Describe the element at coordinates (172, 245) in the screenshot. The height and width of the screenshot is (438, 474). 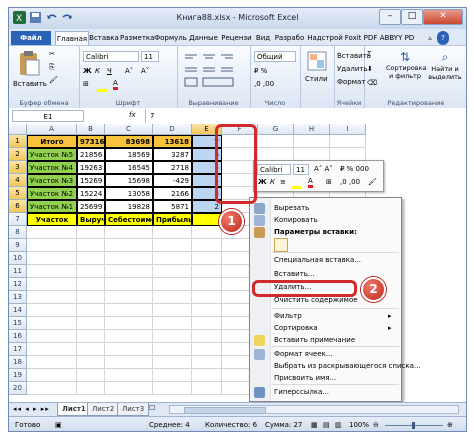
I see `cell-d9` at that location.